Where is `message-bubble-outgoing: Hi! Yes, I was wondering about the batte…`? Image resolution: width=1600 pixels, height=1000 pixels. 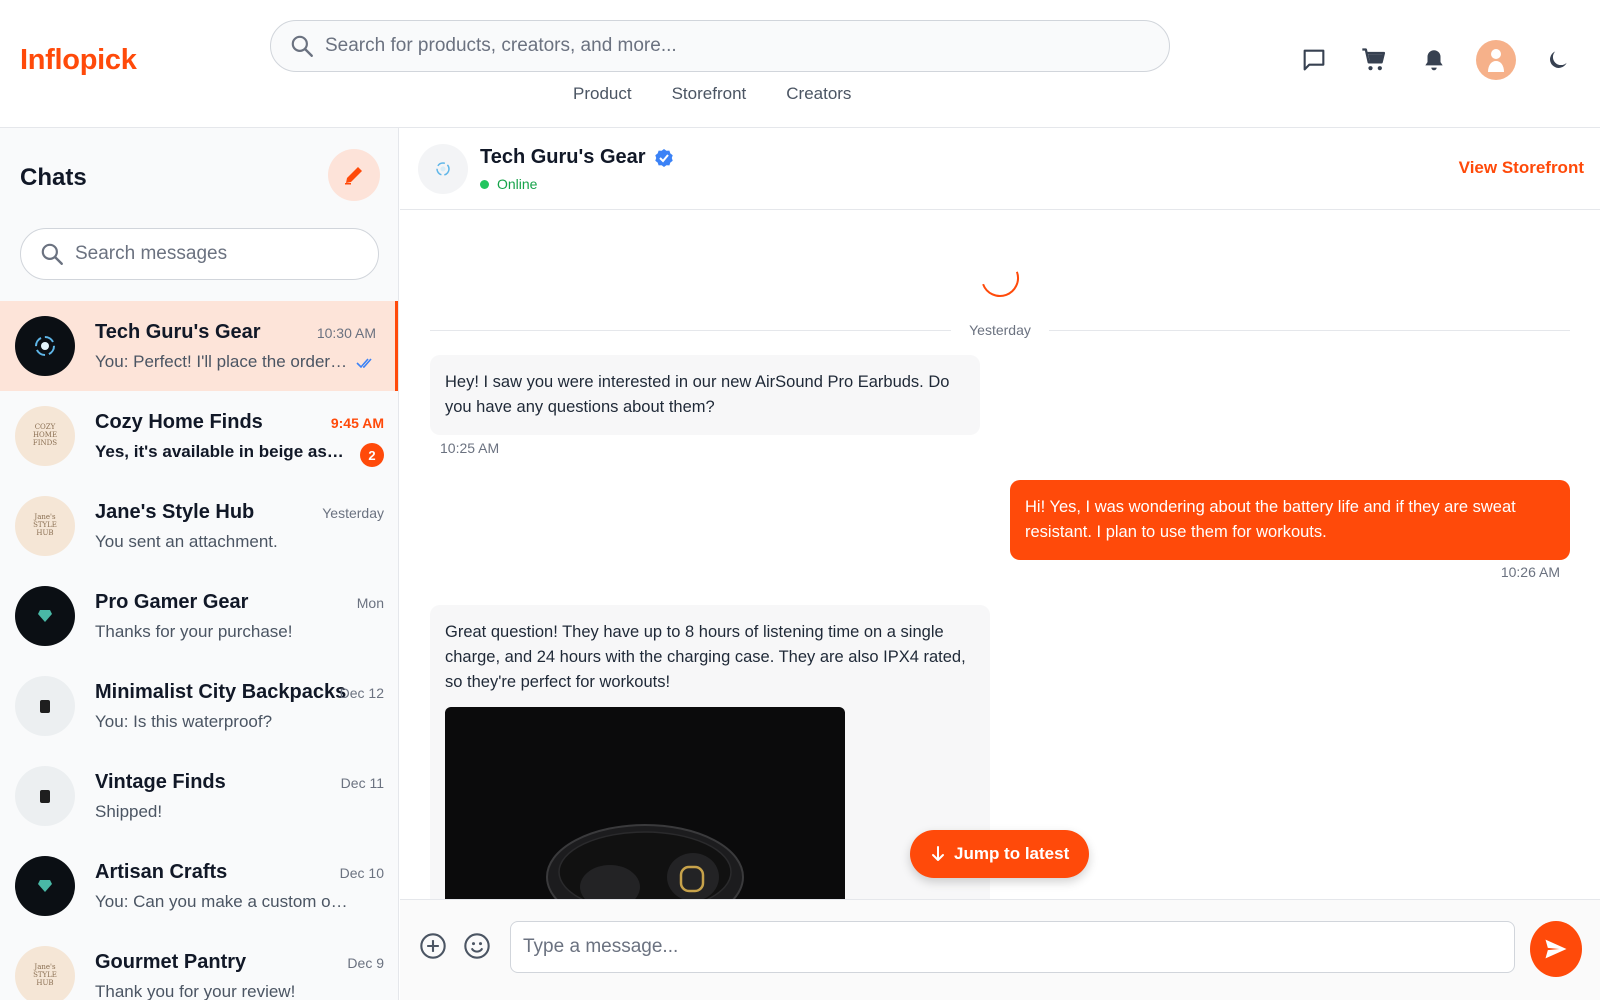
message-bubble-outgoing: Hi! Yes, I was wondering about the batte… is located at coordinates (1290, 520).